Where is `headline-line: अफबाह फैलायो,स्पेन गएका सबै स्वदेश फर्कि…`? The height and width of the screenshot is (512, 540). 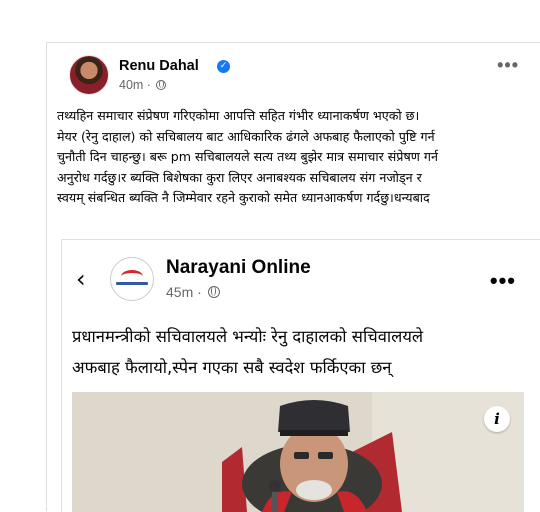
headline-line: अफबाह फैलायो,स्पेन गएका सबै स्वदेश फर्कि… is located at coordinates (232, 367).